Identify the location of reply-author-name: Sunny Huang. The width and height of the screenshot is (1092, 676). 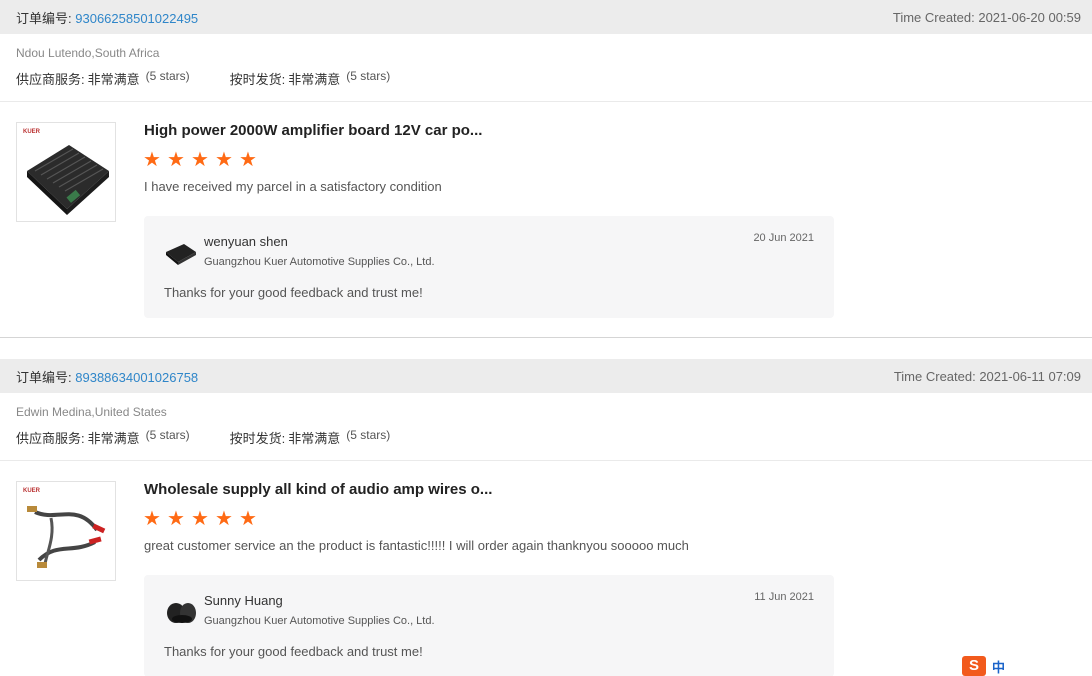
(243, 600).